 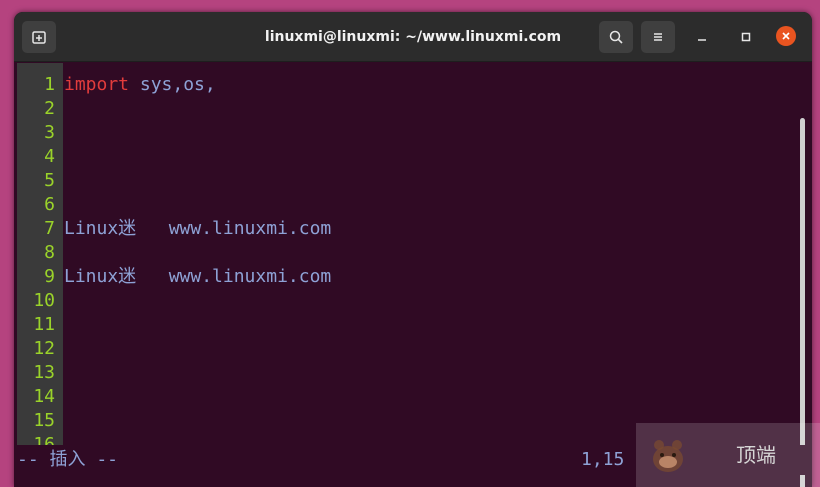 I want to click on close-icon, so click(x=786, y=36).